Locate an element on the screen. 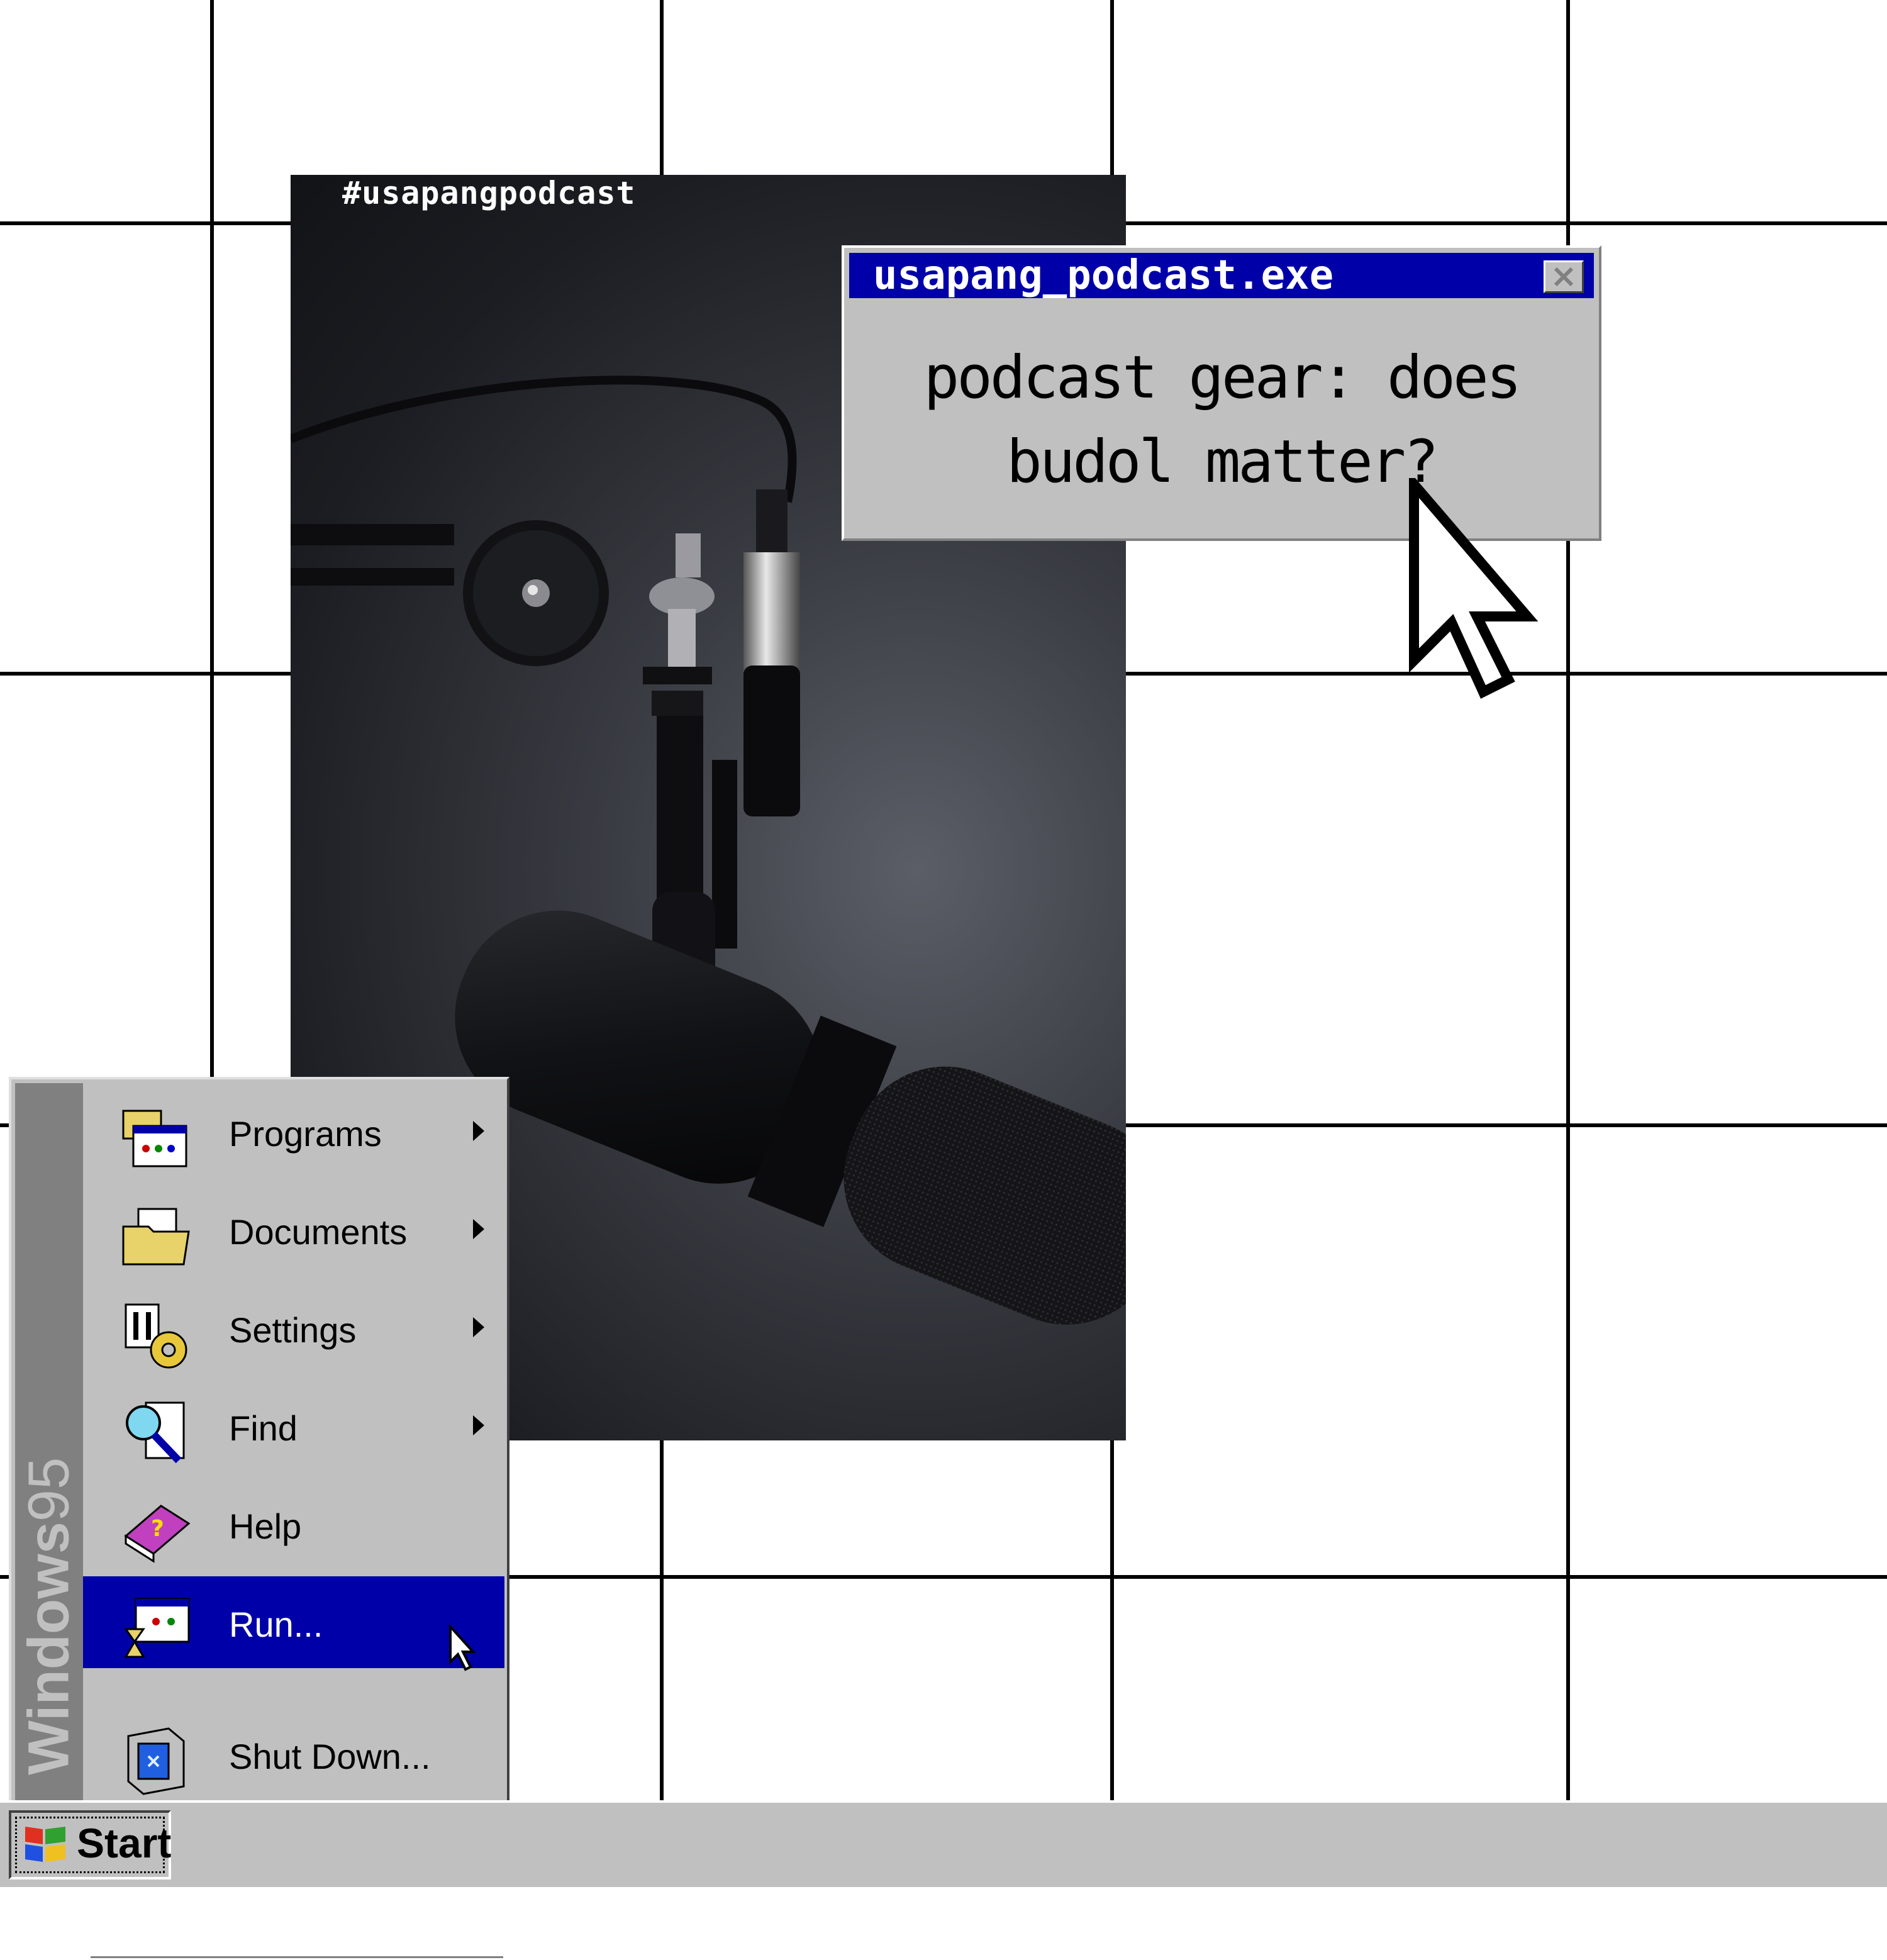  menu-item-settings: Settings is located at coordinates (293, 1328).